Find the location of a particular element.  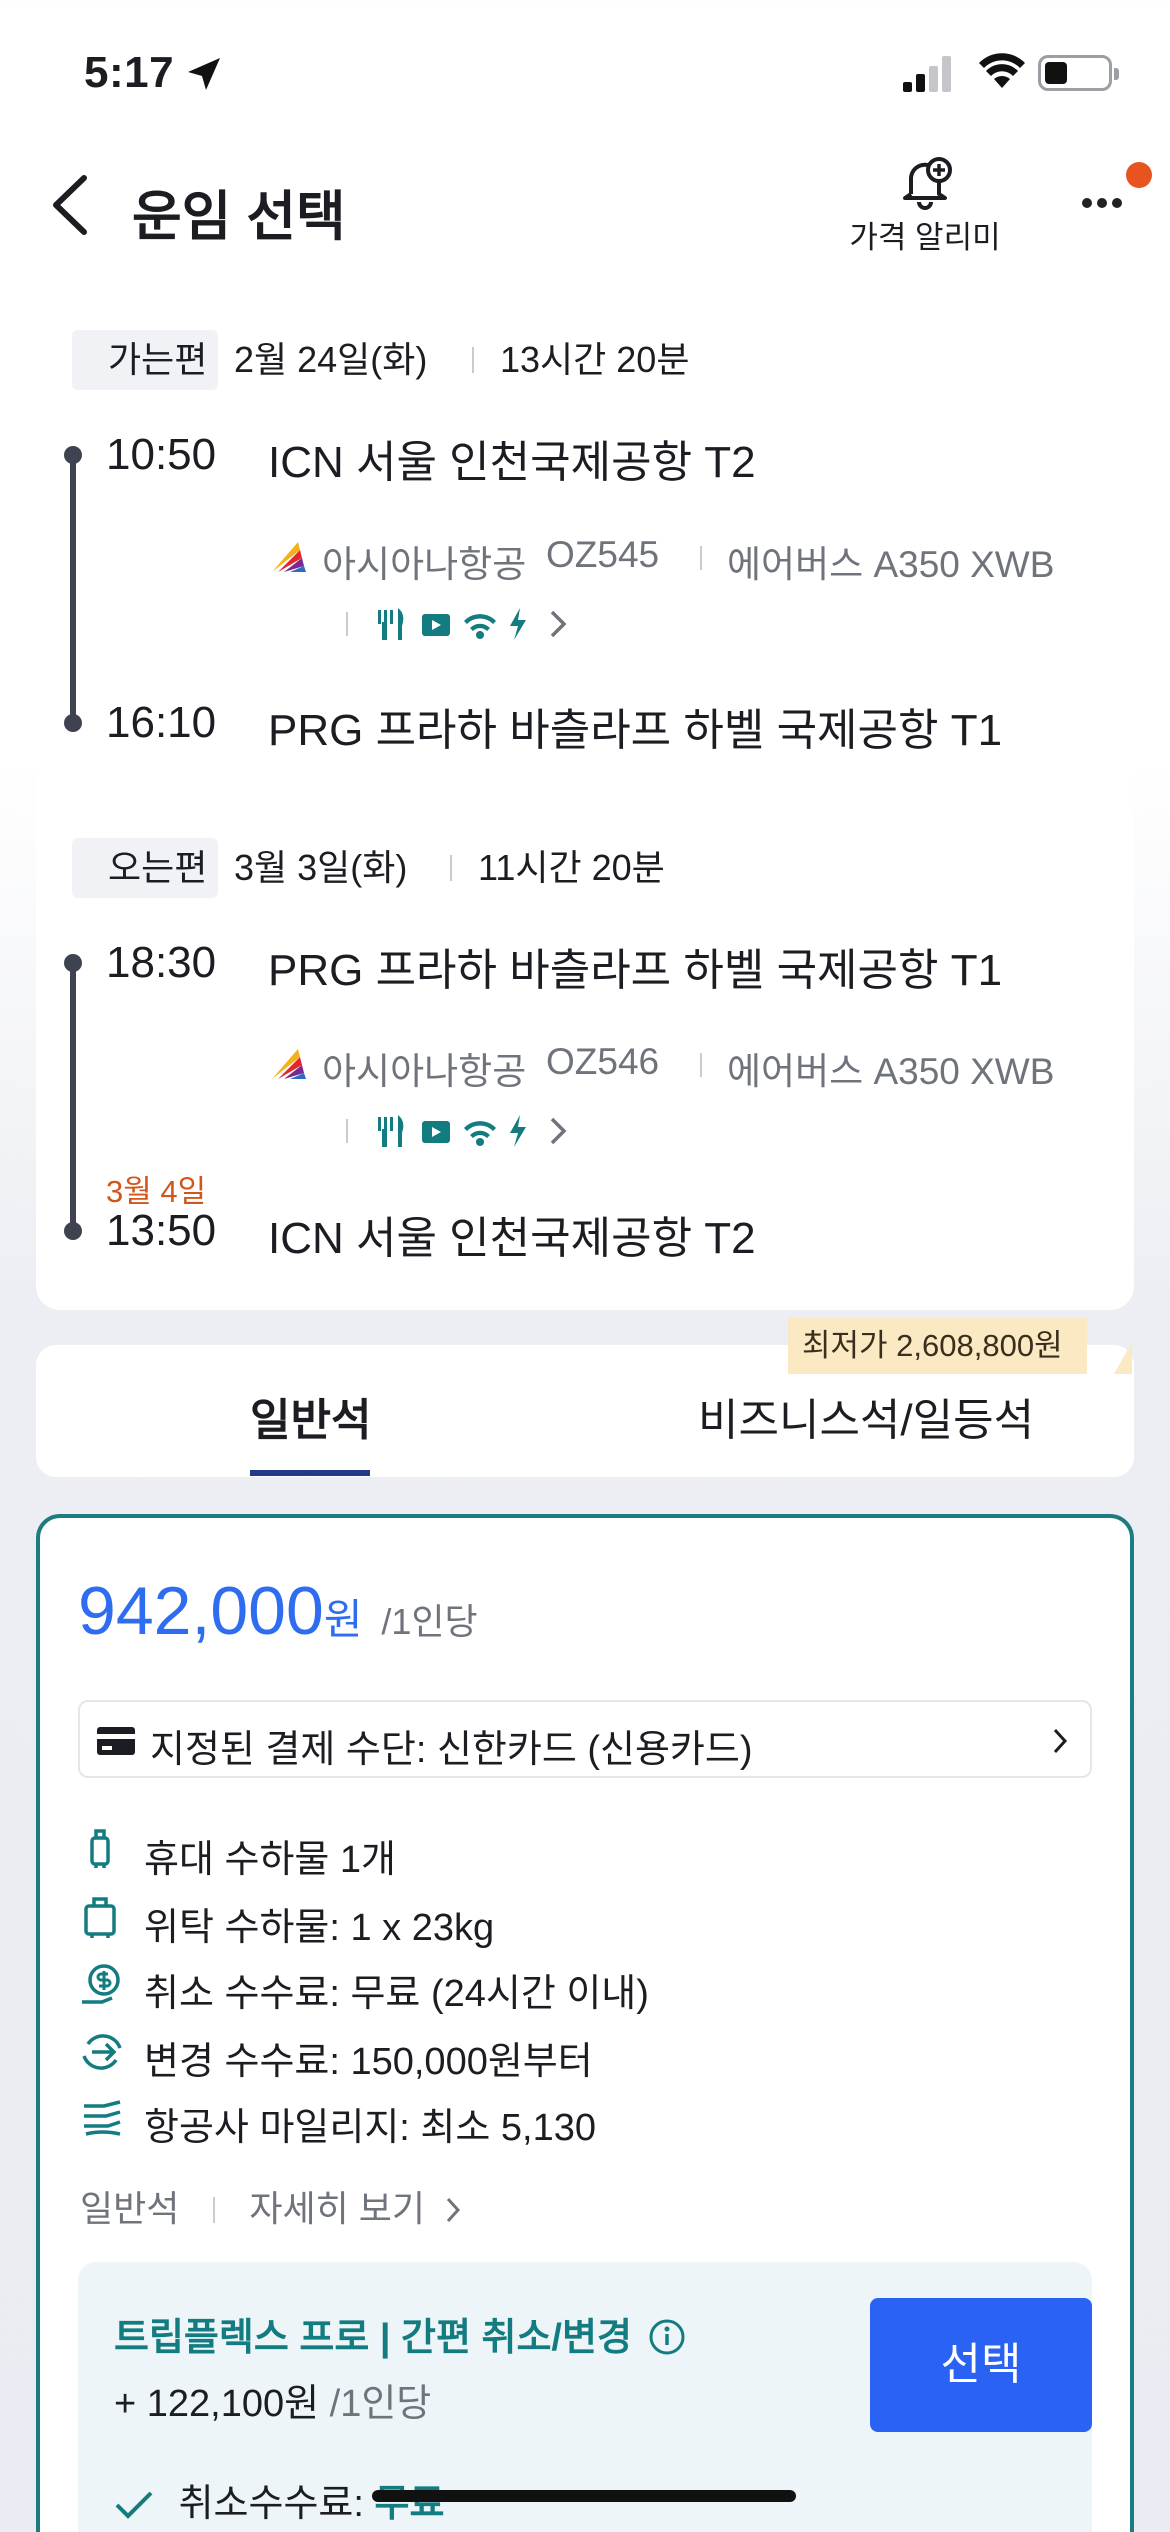

back-button is located at coordinates (71, 205).